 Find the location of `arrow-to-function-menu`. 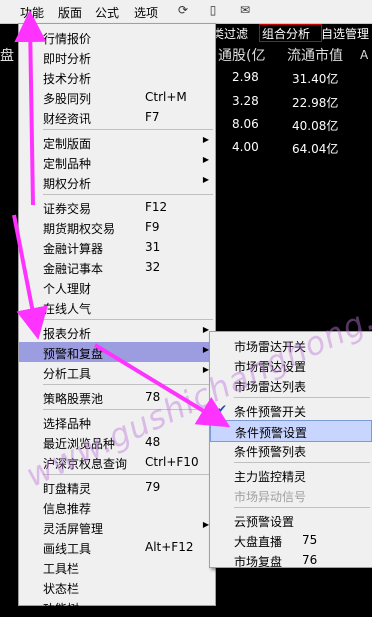

arrow-to-function-menu is located at coordinates (30, 108).